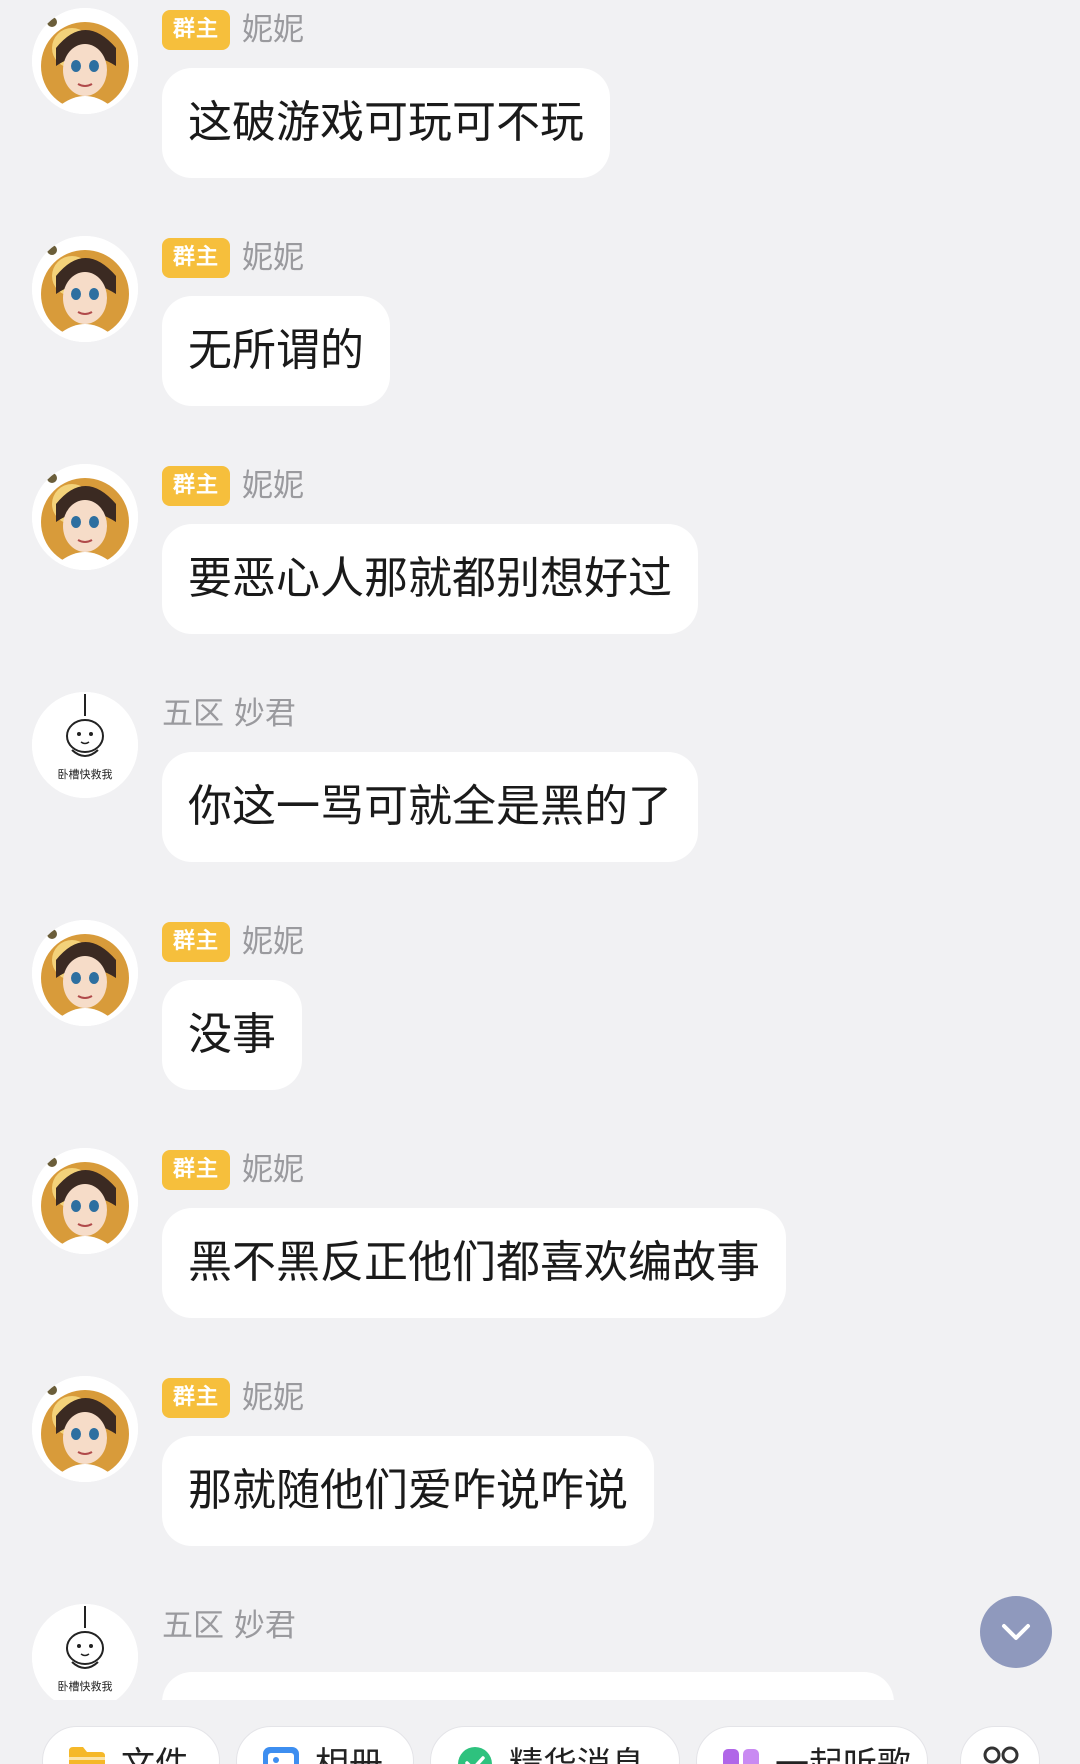 This screenshot has height=1764, width=1080. What do you see at coordinates (281, 1755) in the screenshot?
I see `photo-icon` at bounding box center [281, 1755].